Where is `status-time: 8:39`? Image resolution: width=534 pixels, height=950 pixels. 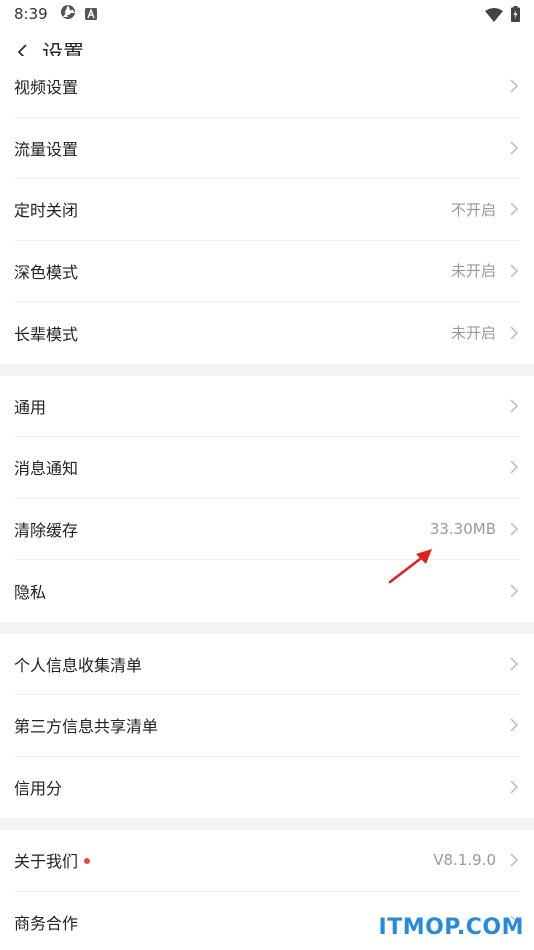
status-time: 8:39 is located at coordinates (31, 14).